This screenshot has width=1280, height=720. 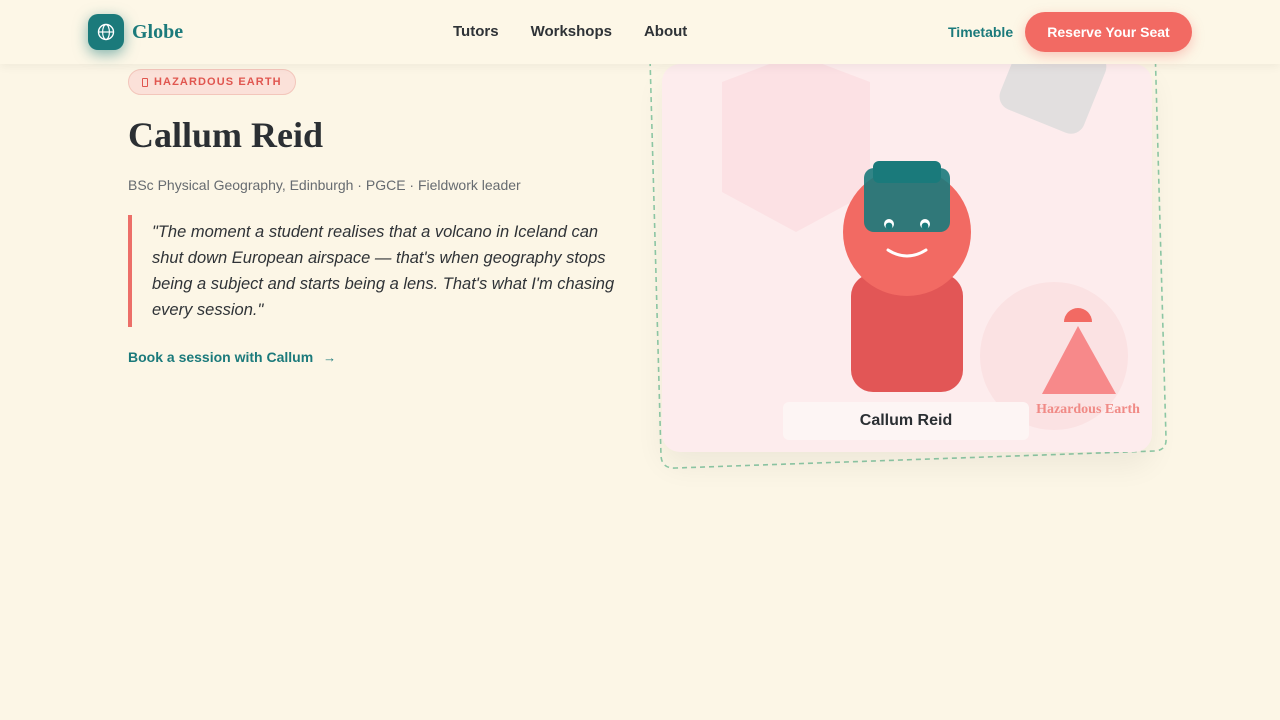 I want to click on logo-link: Globe, so click(x=135, y=32).